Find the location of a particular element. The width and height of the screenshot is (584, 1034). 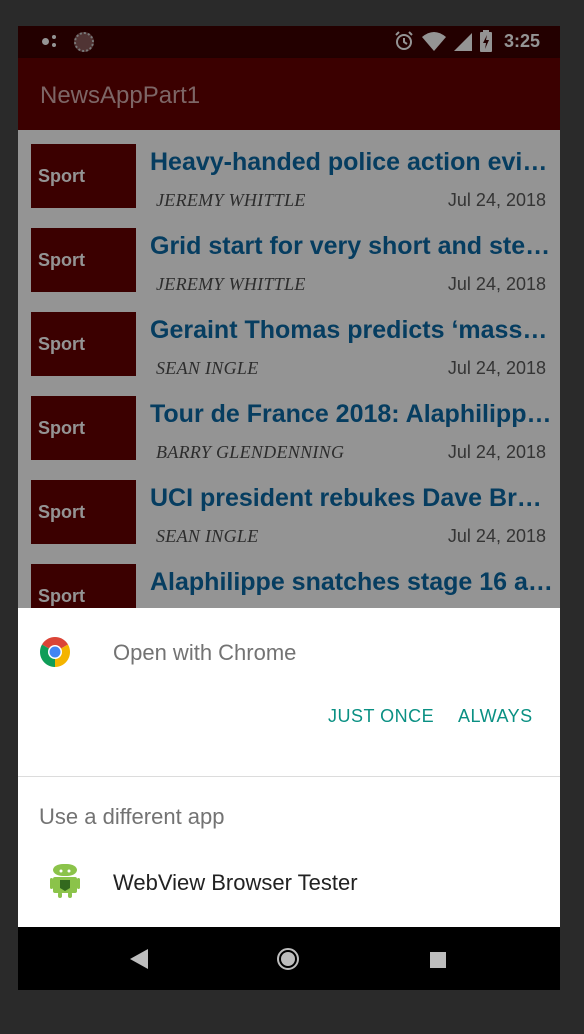

chrome-icon is located at coordinates (55, 652).